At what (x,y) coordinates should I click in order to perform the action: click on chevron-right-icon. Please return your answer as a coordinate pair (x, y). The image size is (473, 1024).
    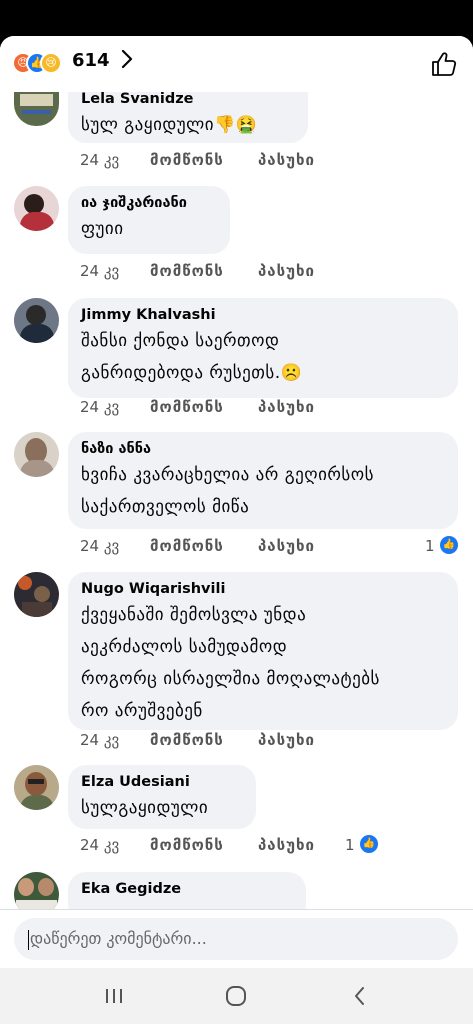
    Looking at the image, I should click on (127, 59).